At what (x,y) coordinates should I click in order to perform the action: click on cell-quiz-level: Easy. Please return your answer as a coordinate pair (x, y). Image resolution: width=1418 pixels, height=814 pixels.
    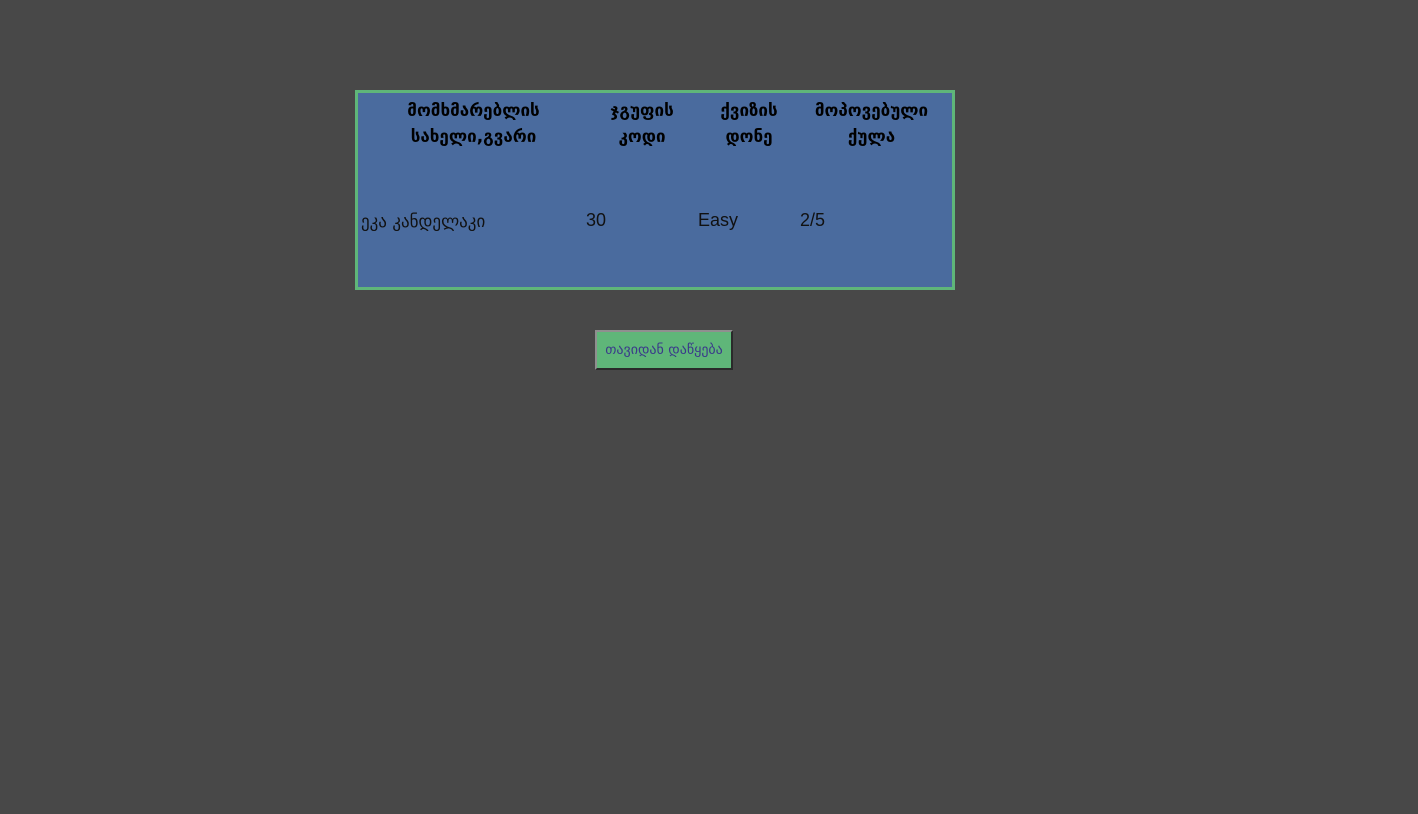
    Looking at the image, I should click on (718, 220).